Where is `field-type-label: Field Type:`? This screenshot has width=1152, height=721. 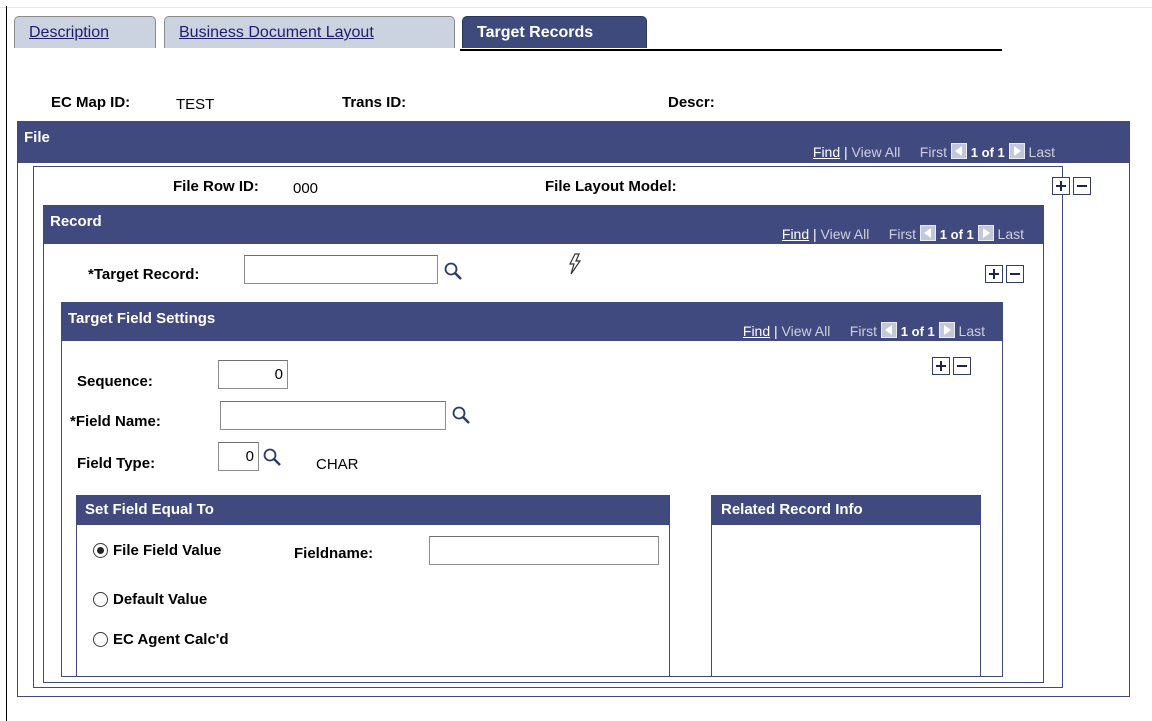 field-type-label: Field Type: is located at coordinates (116, 463).